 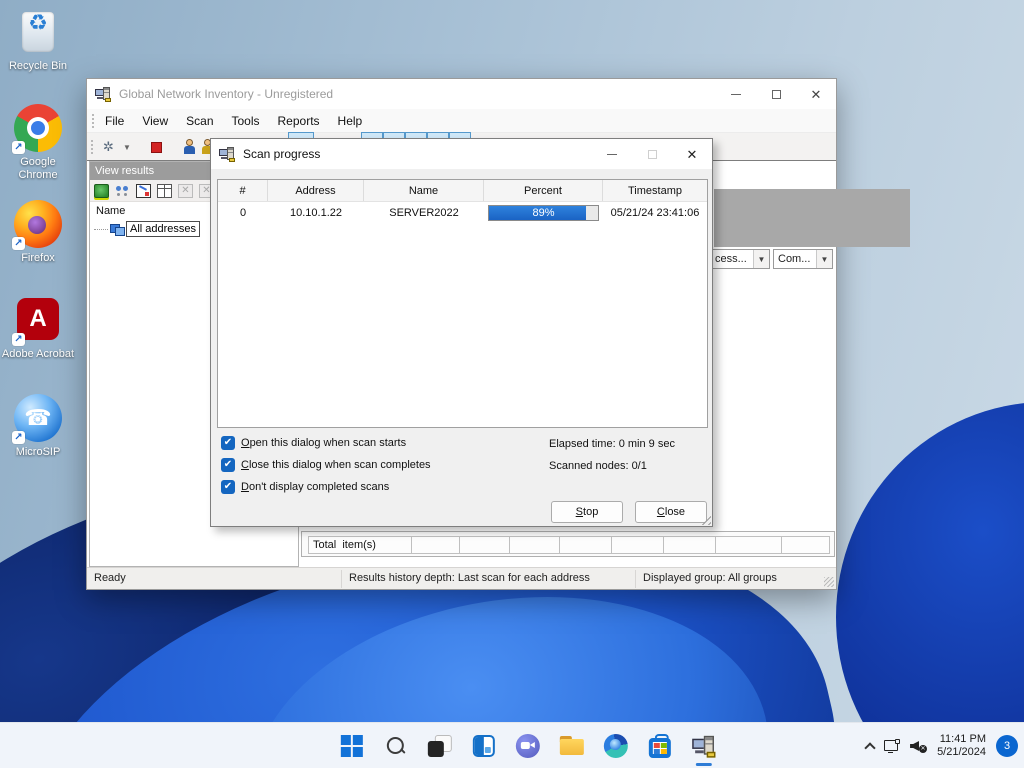 I want to click on col-index: #, so click(x=243, y=190).